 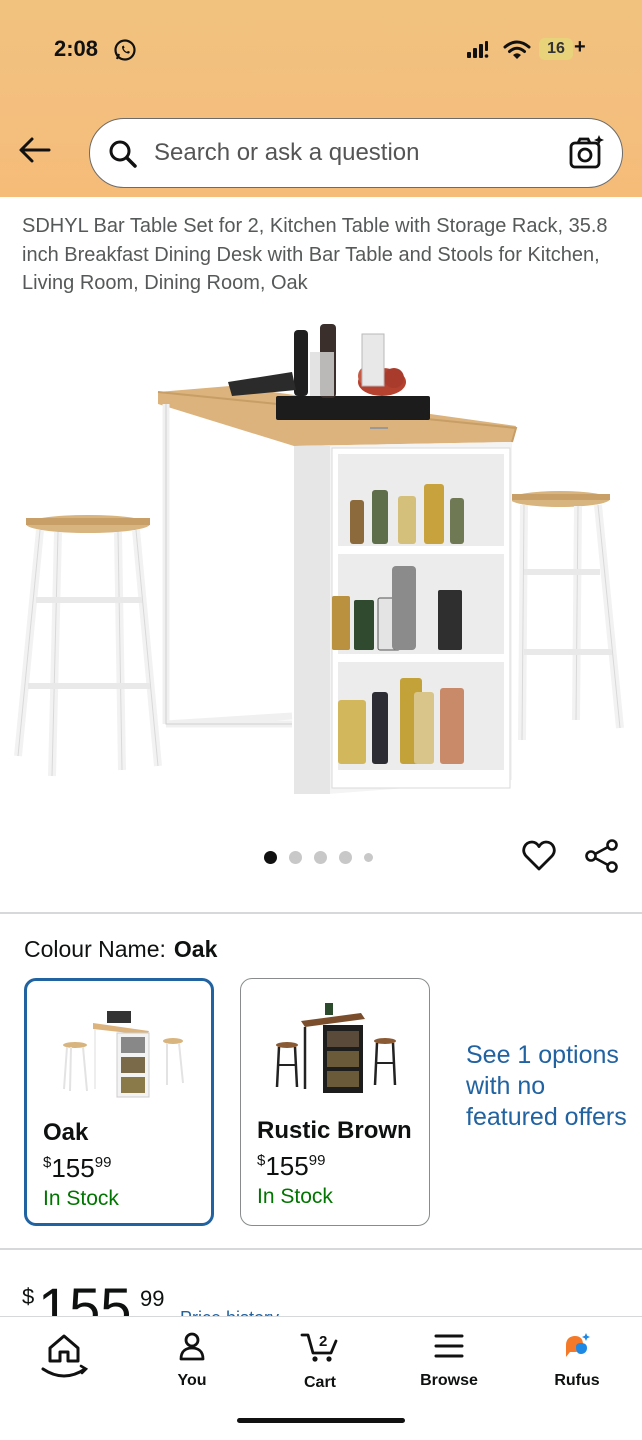 What do you see at coordinates (287, 153) in the screenshot?
I see `search-input: Search or ask a question` at bounding box center [287, 153].